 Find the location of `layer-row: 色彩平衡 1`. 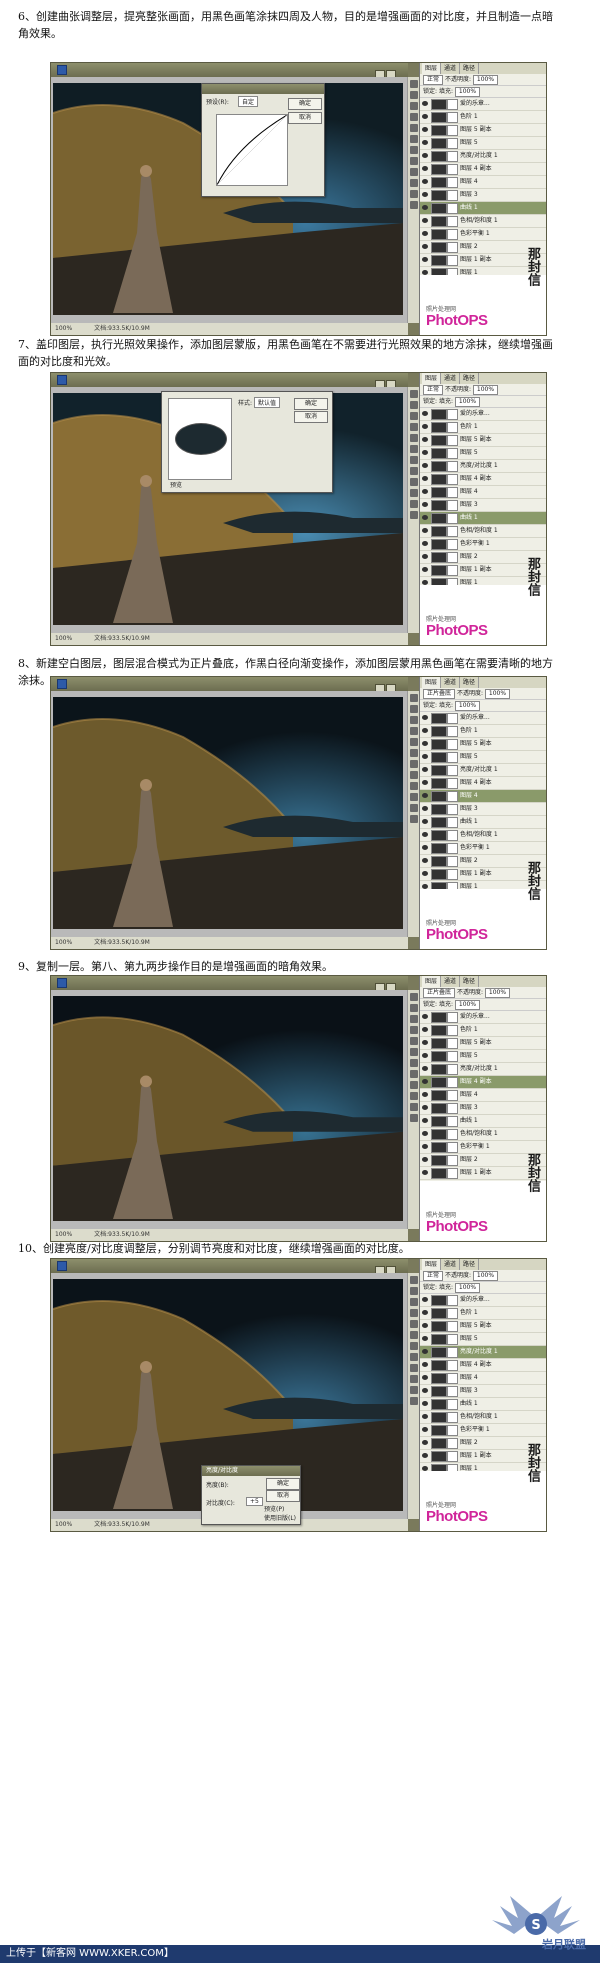

layer-row: 色彩平衡 1 is located at coordinates (483, 848).